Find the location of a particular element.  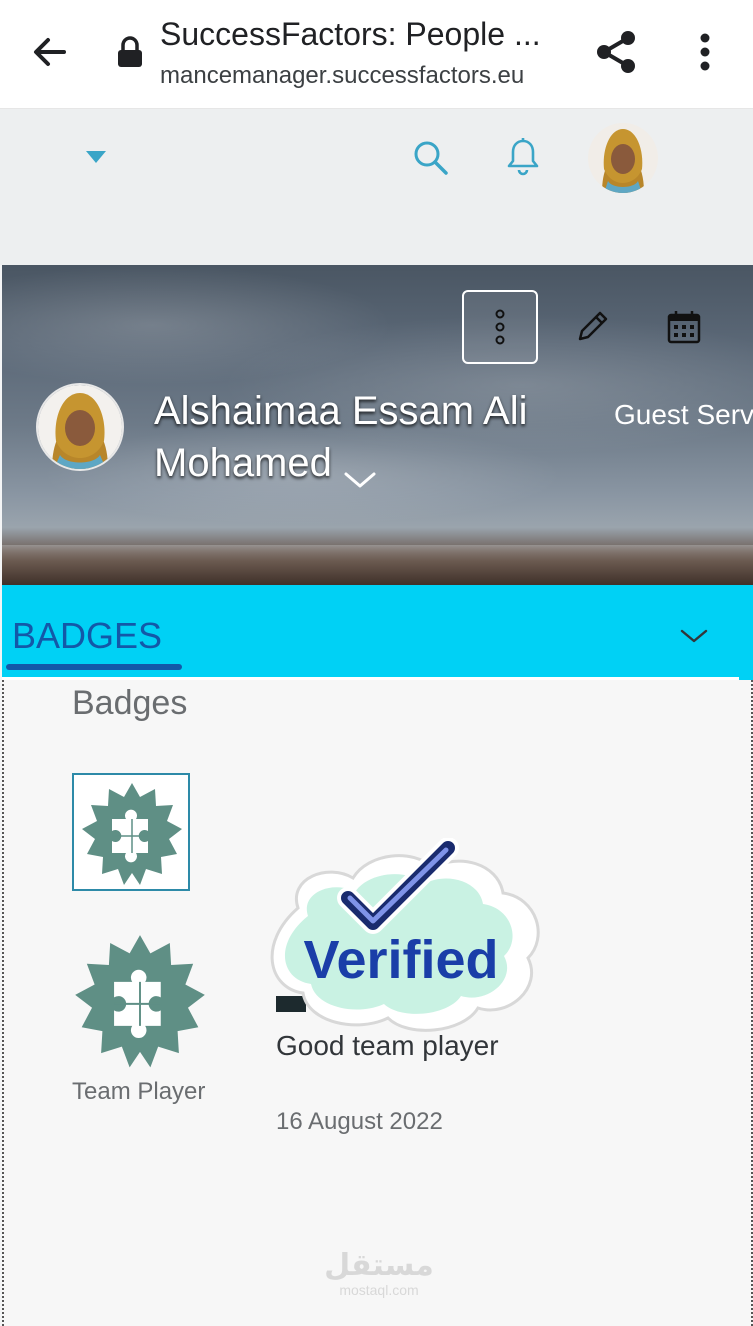

back-arrow-icon is located at coordinates (50, 52).